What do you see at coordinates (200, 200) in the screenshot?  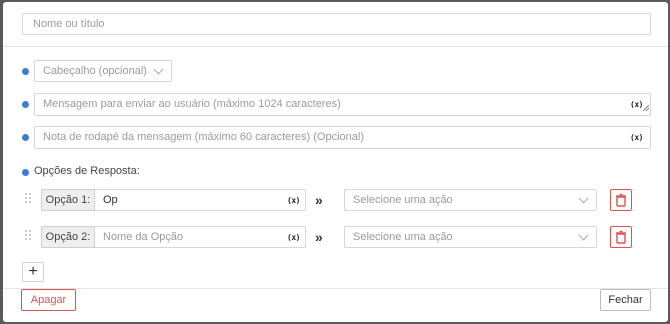 I see `option-1-input: Op` at bounding box center [200, 200].